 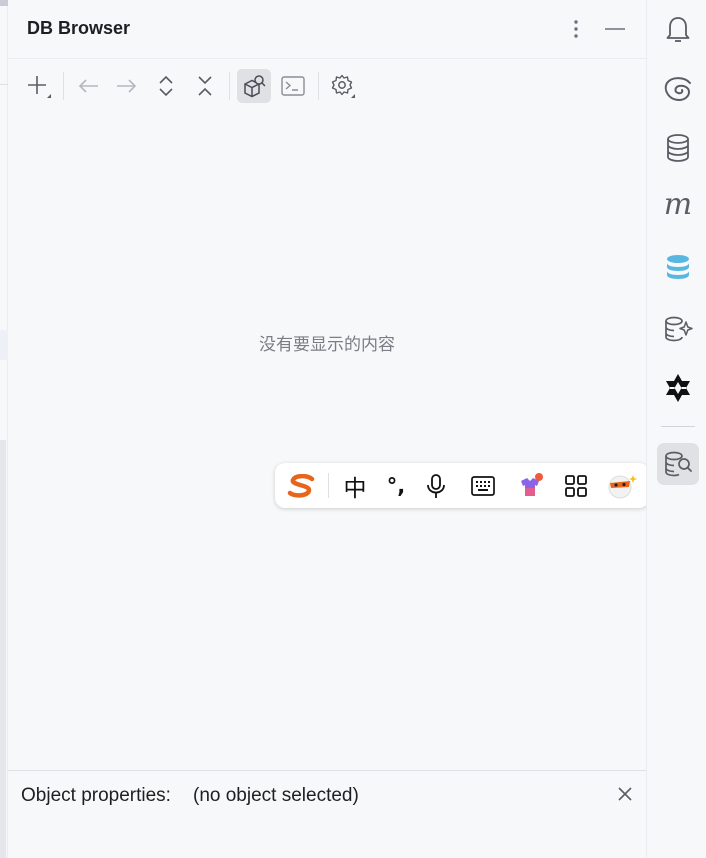 I want to click on panel-toolbar, so click(x=327, y=86).